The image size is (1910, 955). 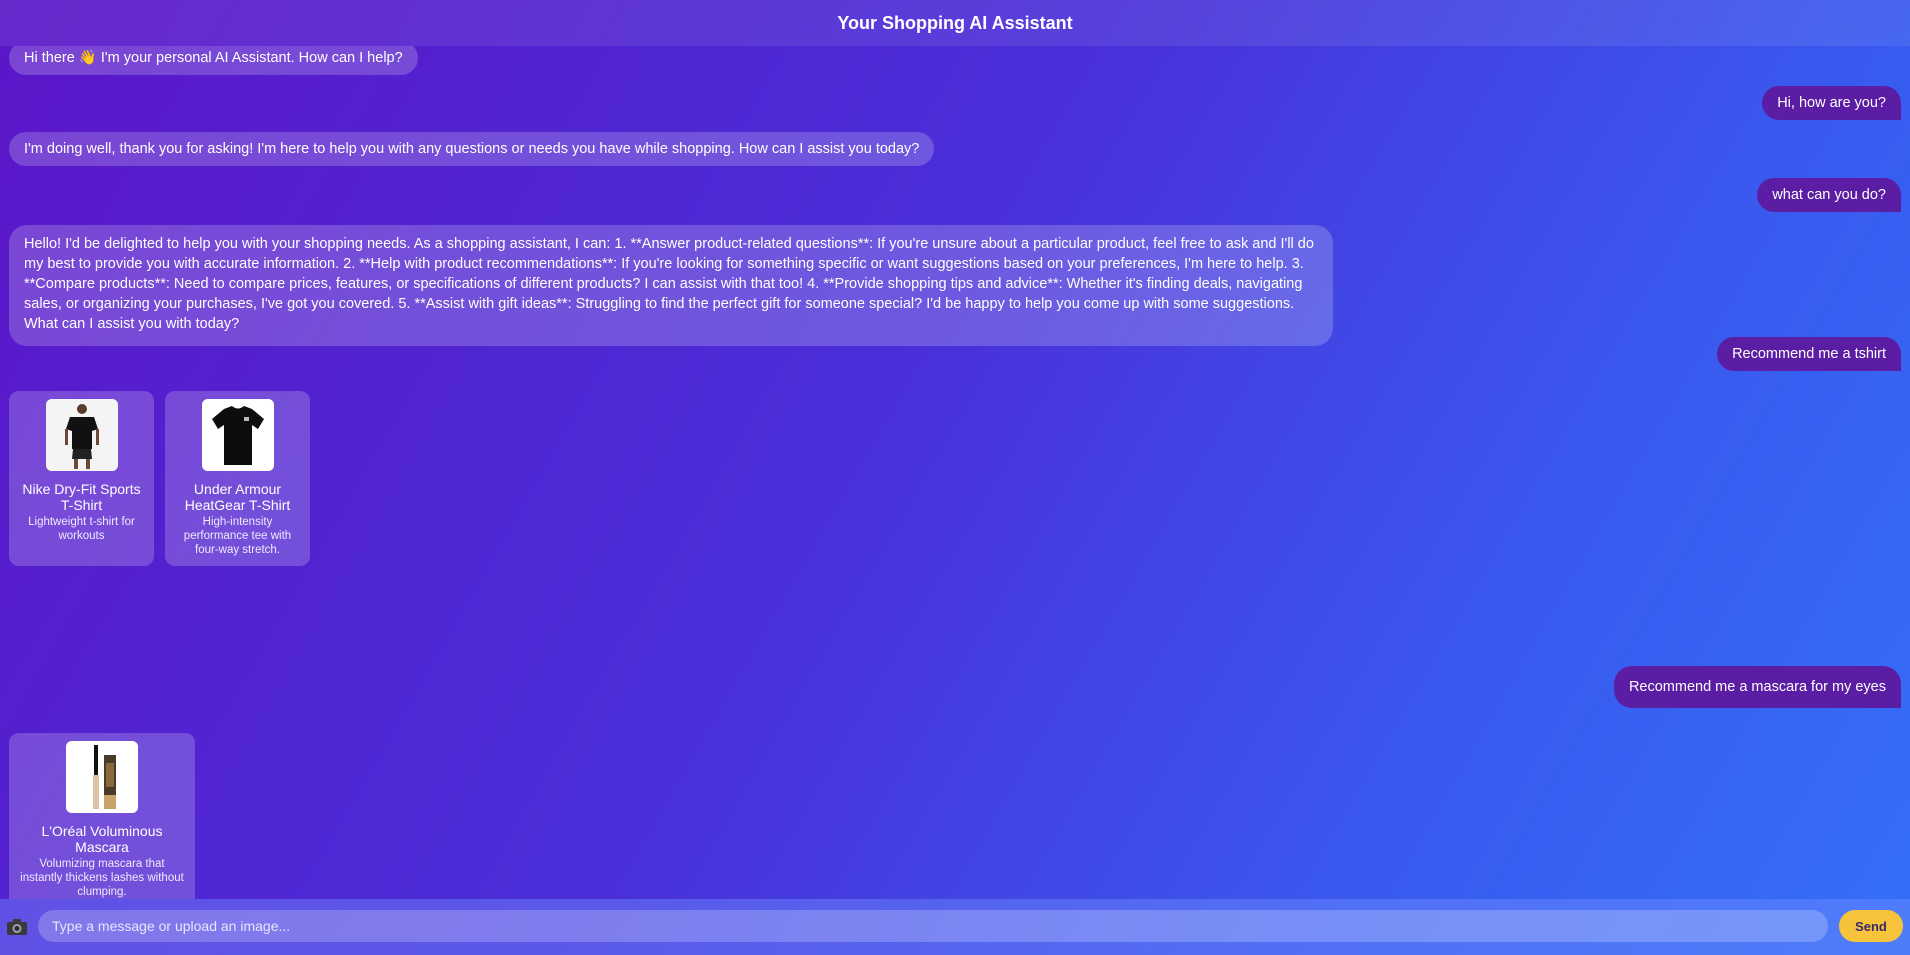 What do you see at coordinates (933, 926) in the screenshot?
I see `message-input` at bounding box center [933, 926].